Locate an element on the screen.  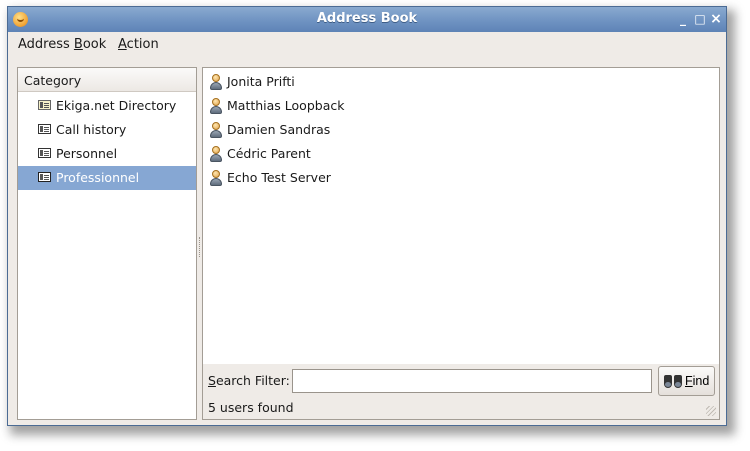
contact-name: Echo Test Server is located at coordinates (279, 177).